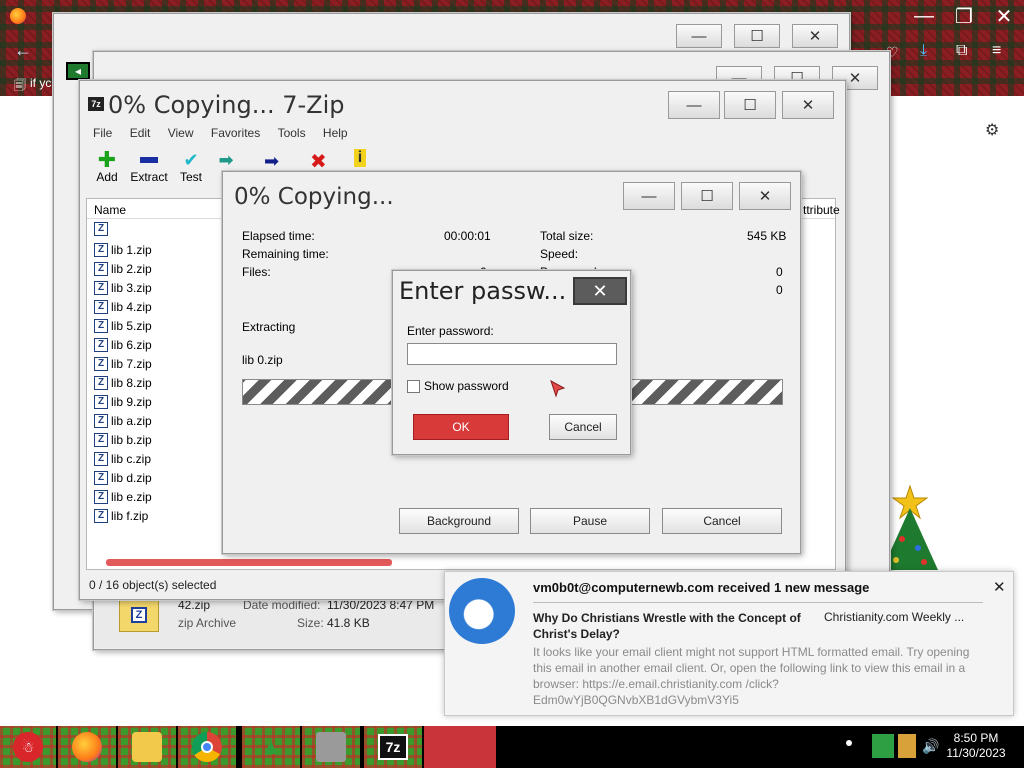 This screenshot has height=768, width=1024. I want to click on back-arrow-icon: ←, so click(23, 50).